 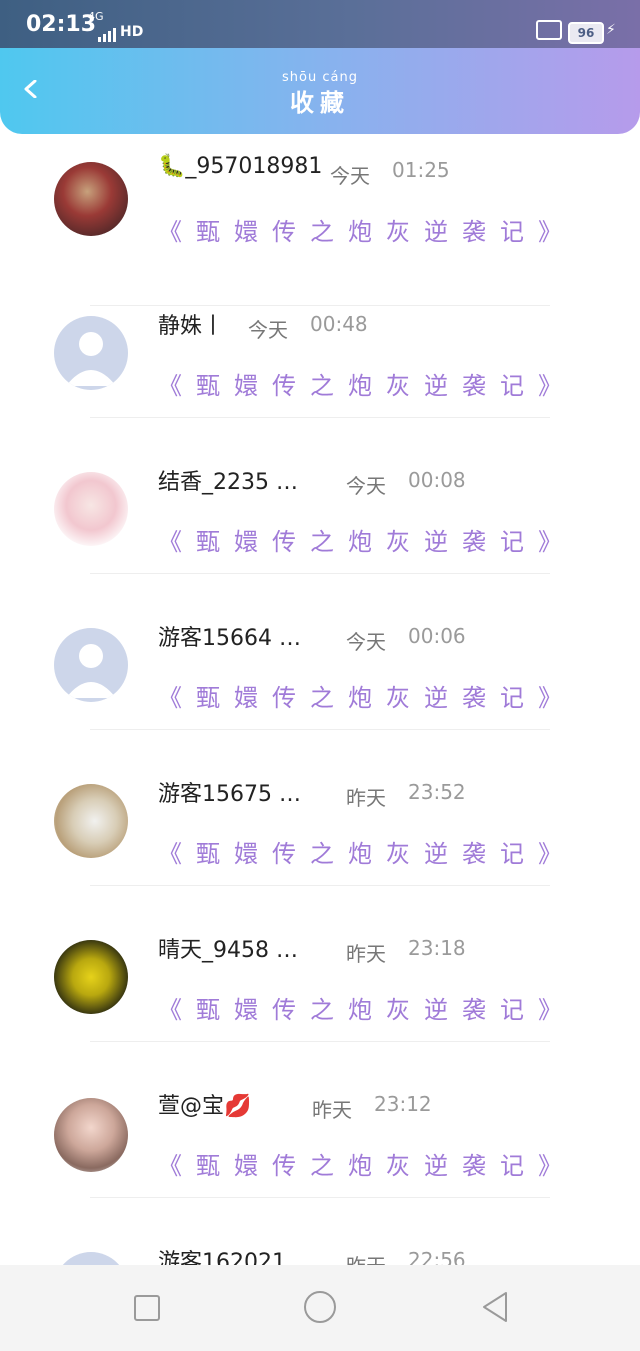 What do you see at coordinates (205, 1106) in the screenshot?
I see `user-name: 萱@宝💋` at bounding box center [205, 1106].